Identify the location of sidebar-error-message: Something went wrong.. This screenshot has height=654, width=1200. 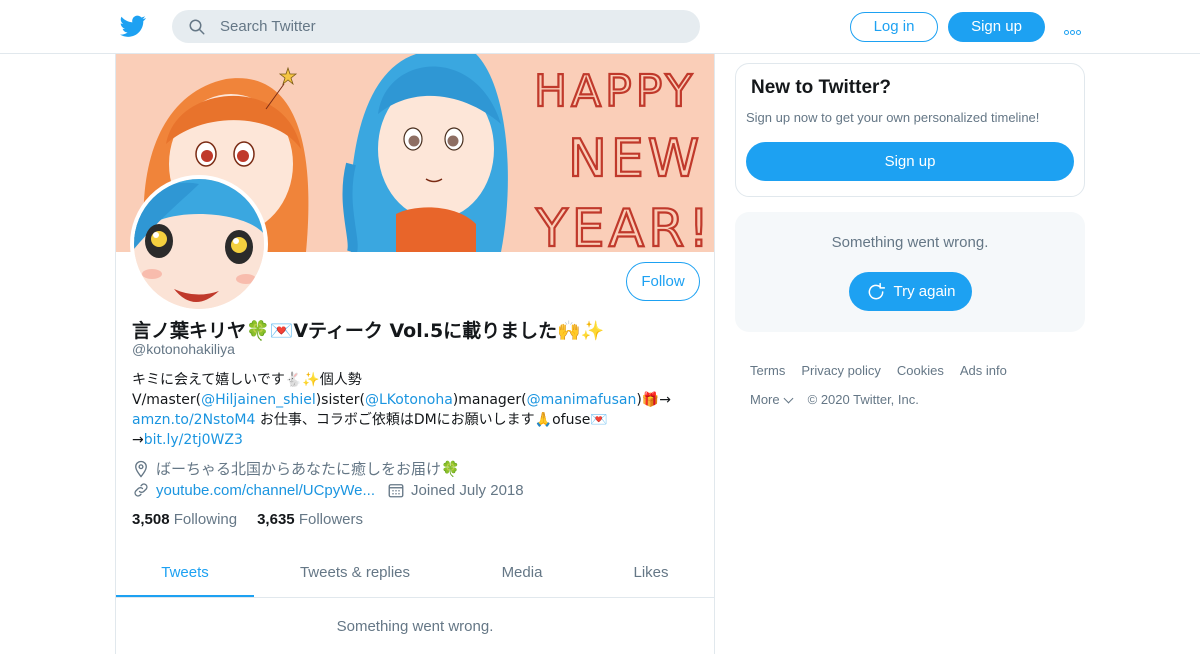
(910, 242).